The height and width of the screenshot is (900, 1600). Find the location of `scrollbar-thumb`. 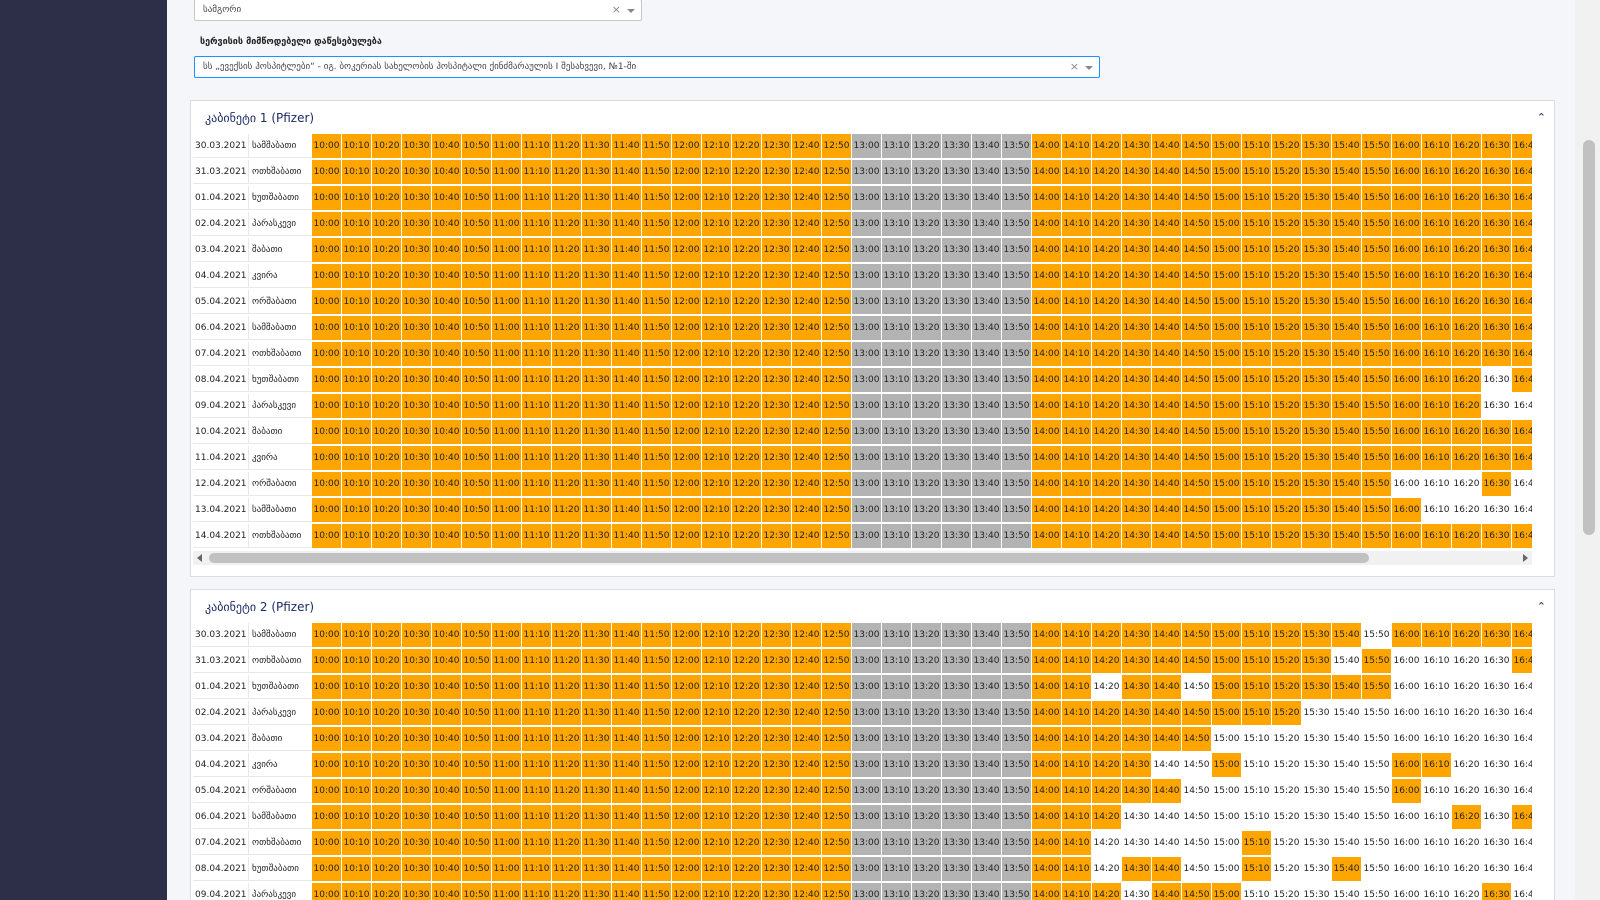

scrollbar-thumb is located at coordinates (1589, 337).